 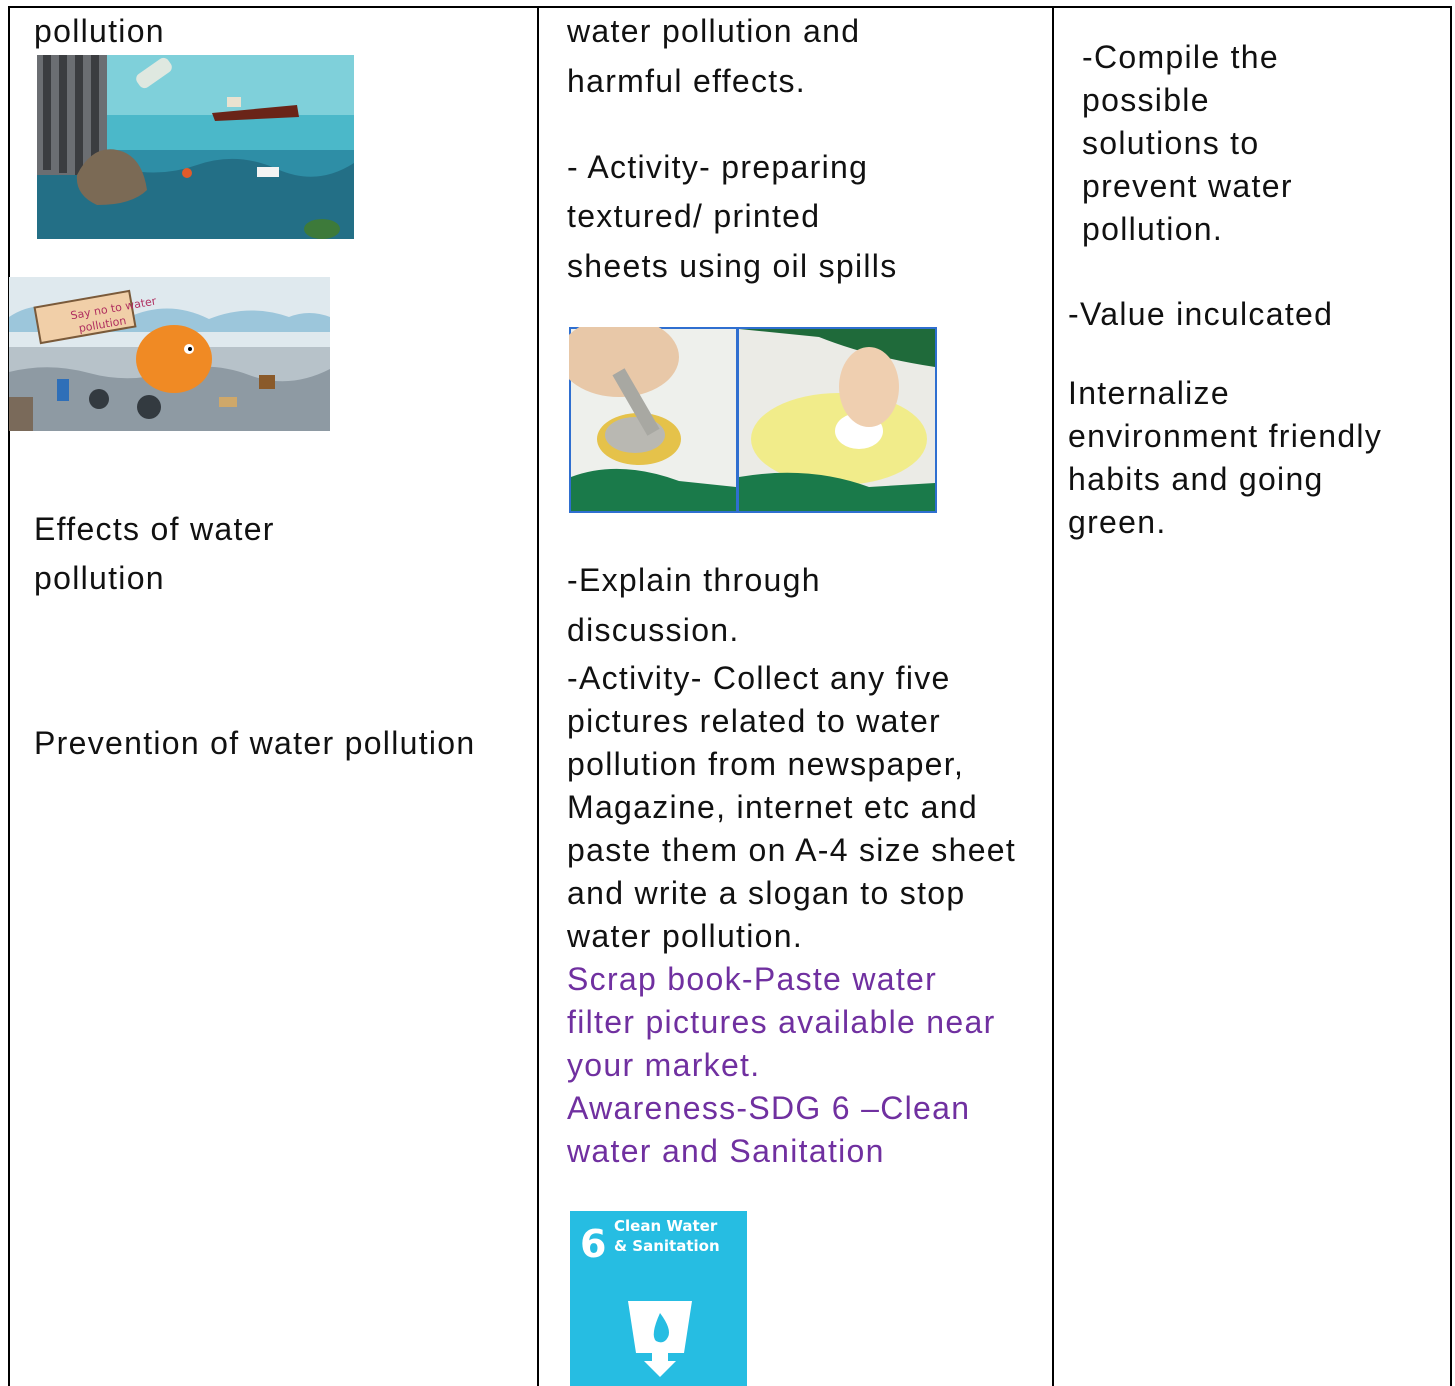 What do you see at coordinates (1149, 393) in the screenshot?
I see `value-line1: Internalize` at bounding box center [1149, 393].